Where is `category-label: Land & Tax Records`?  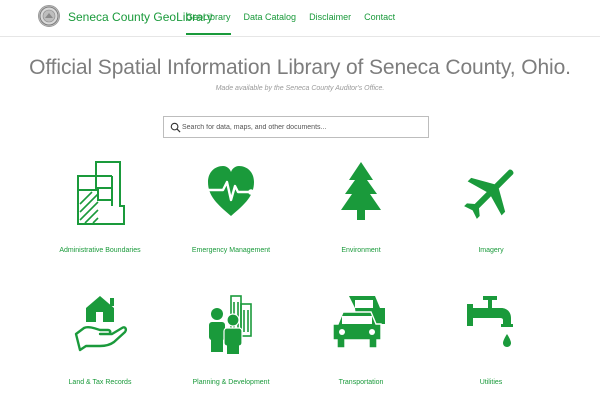 category-label: Land & Tax Records is located at coordinates (100, 382).